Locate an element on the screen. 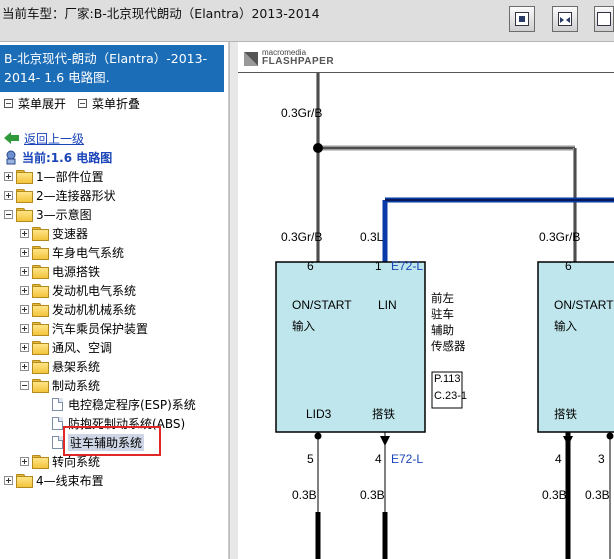 The image size is (614, 559). tree-node-3-2: 车身电气系统 is located at coordinates (72, 252).